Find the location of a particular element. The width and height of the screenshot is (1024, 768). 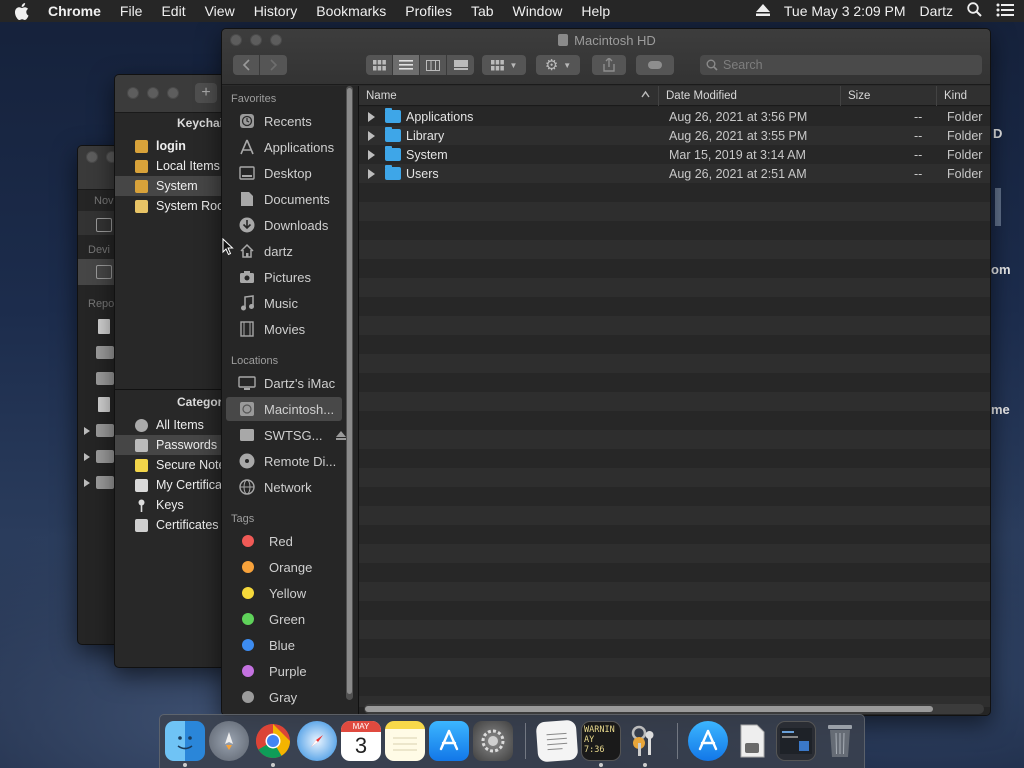

column-header-kind: Kind is located at coordinates (963, 96).